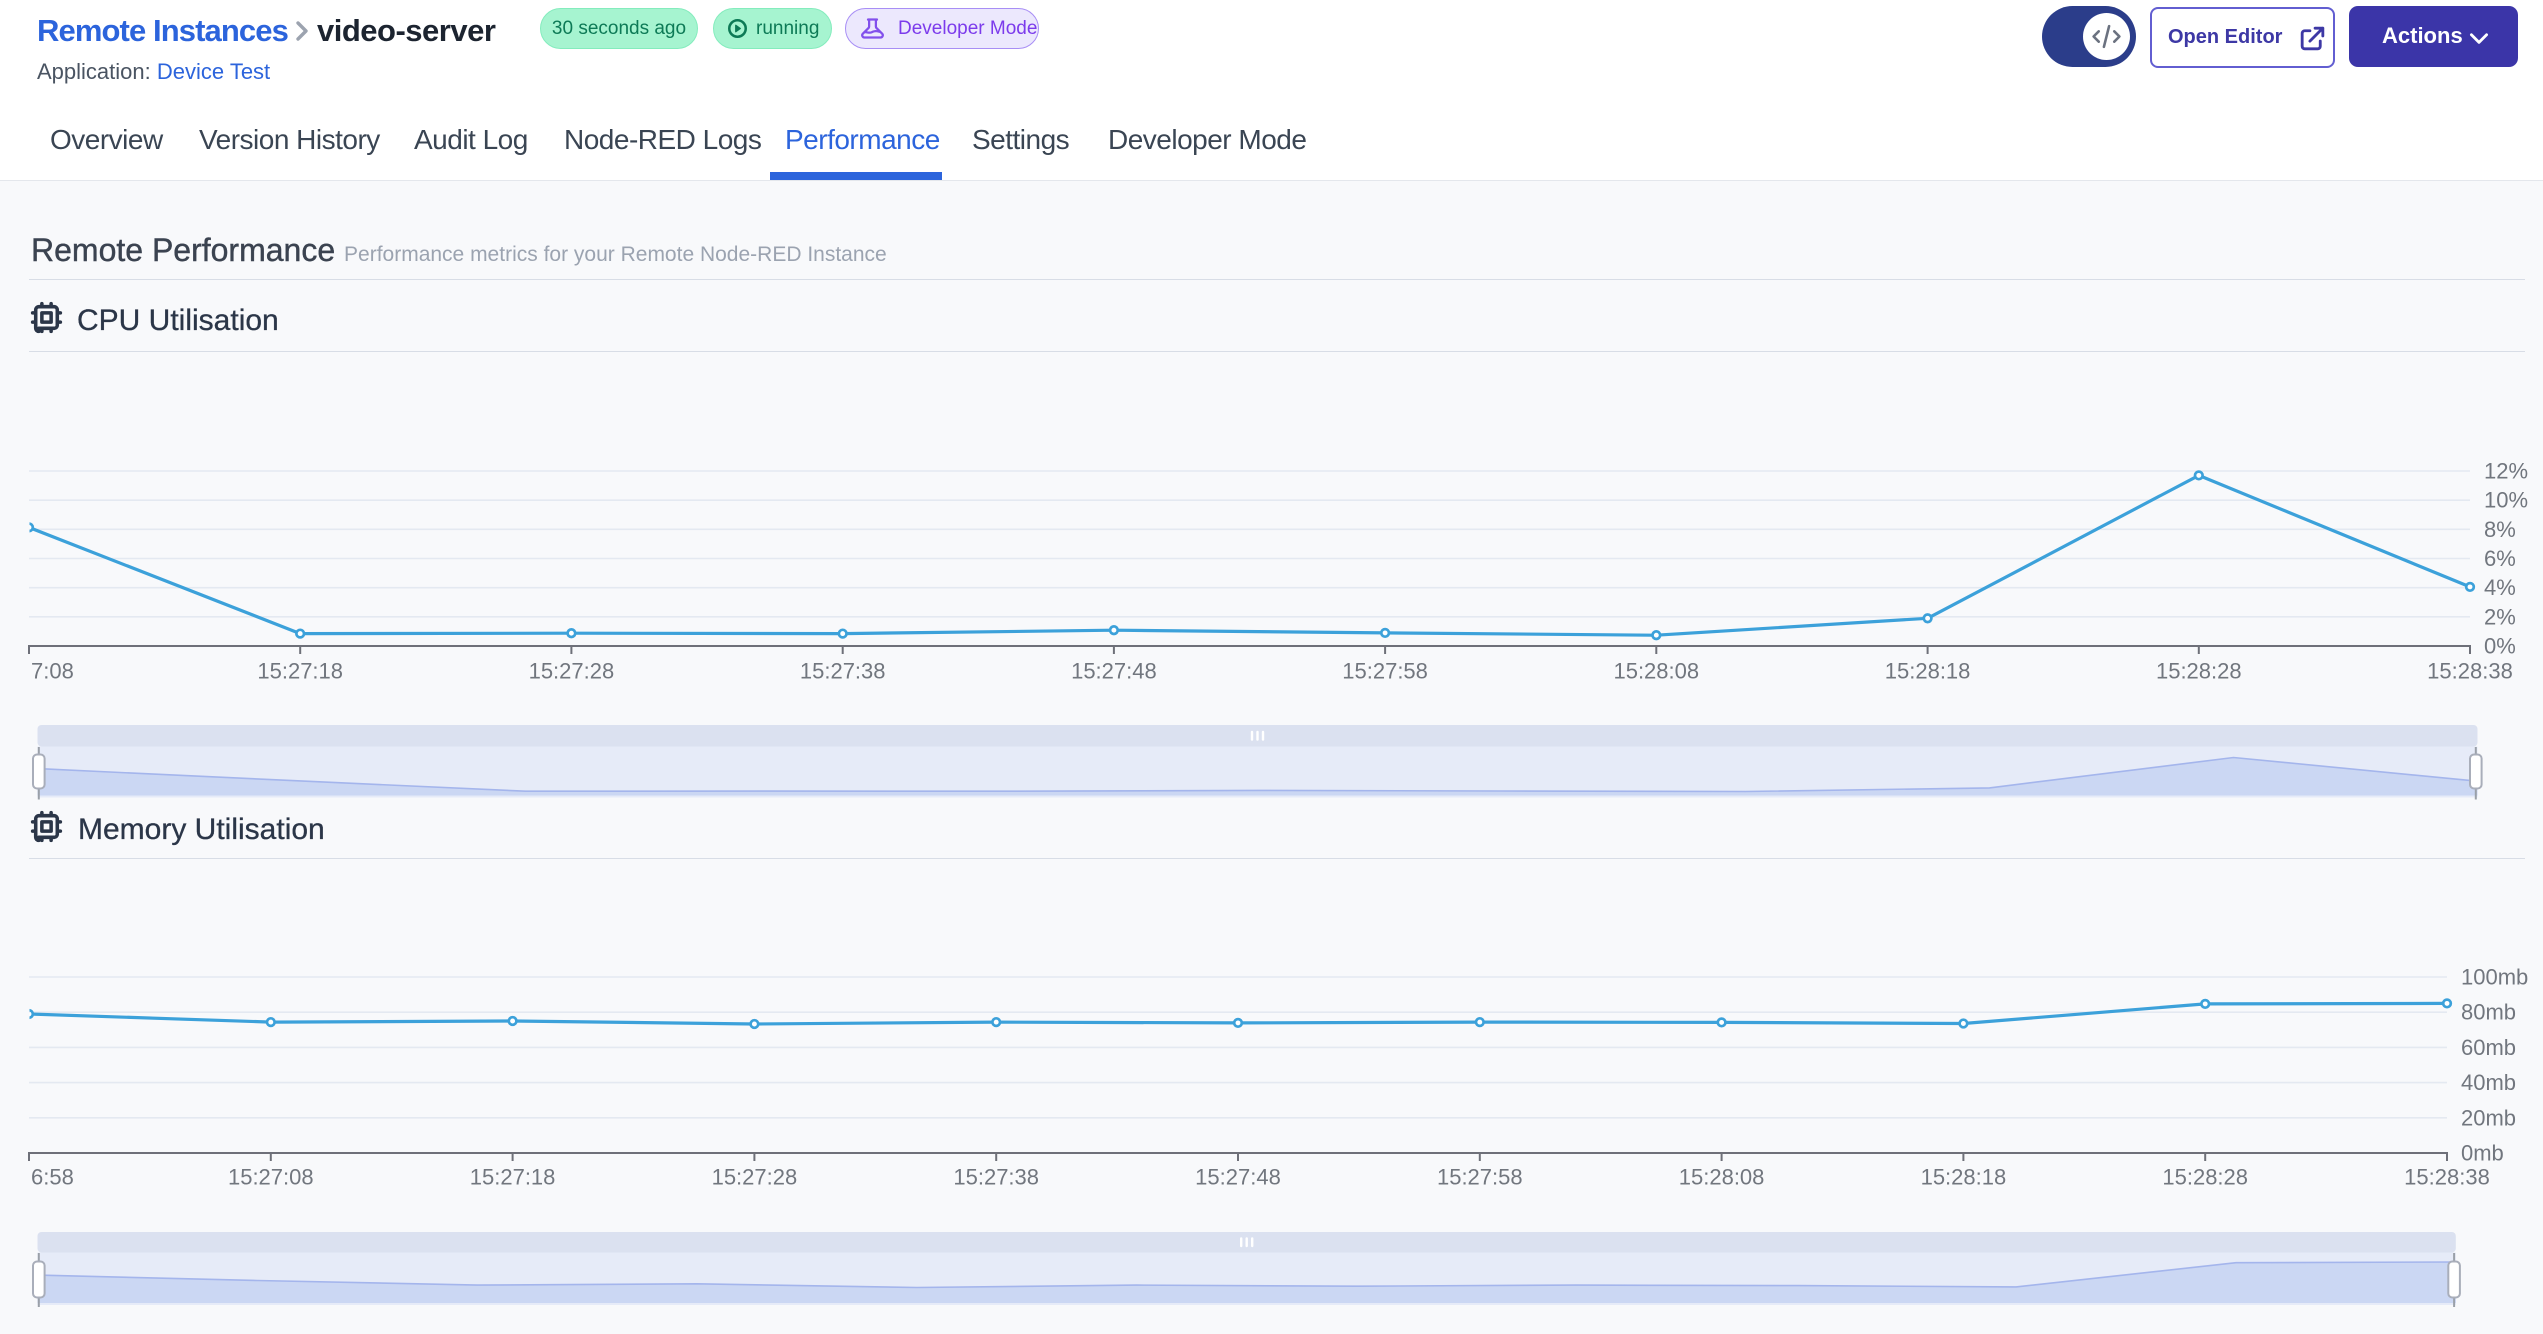 This screenshot has height=1334, width=2543. What do you see at coordinates (2506, 471) in the screenshot?
I see `svg-text: 12%` at bounding box center [2506, 471].